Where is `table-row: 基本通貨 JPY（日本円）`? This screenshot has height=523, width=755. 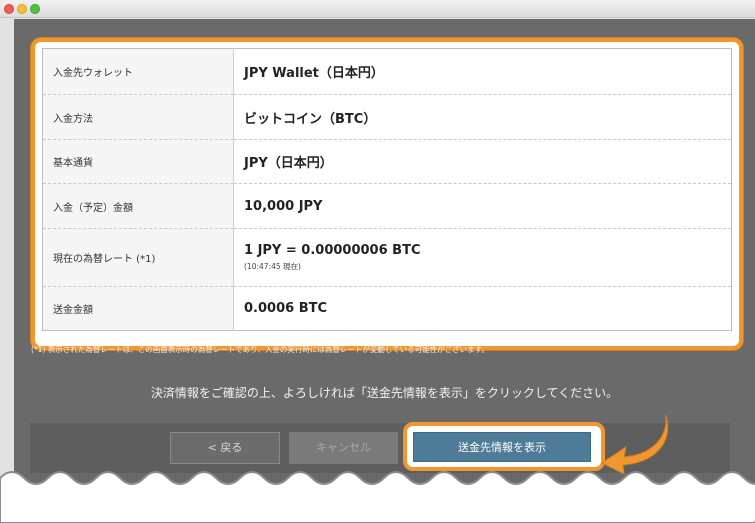 table-row: 基本通貨 JPY（日本円） is located at coordinates (387, 161).